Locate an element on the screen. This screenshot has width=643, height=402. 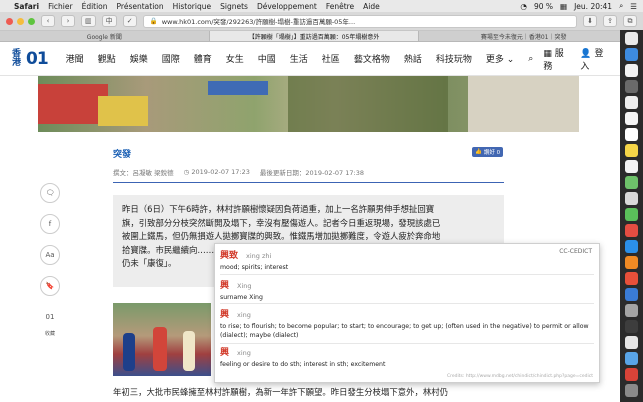
menu-signets: Signets is located at coordinates (234, 6).